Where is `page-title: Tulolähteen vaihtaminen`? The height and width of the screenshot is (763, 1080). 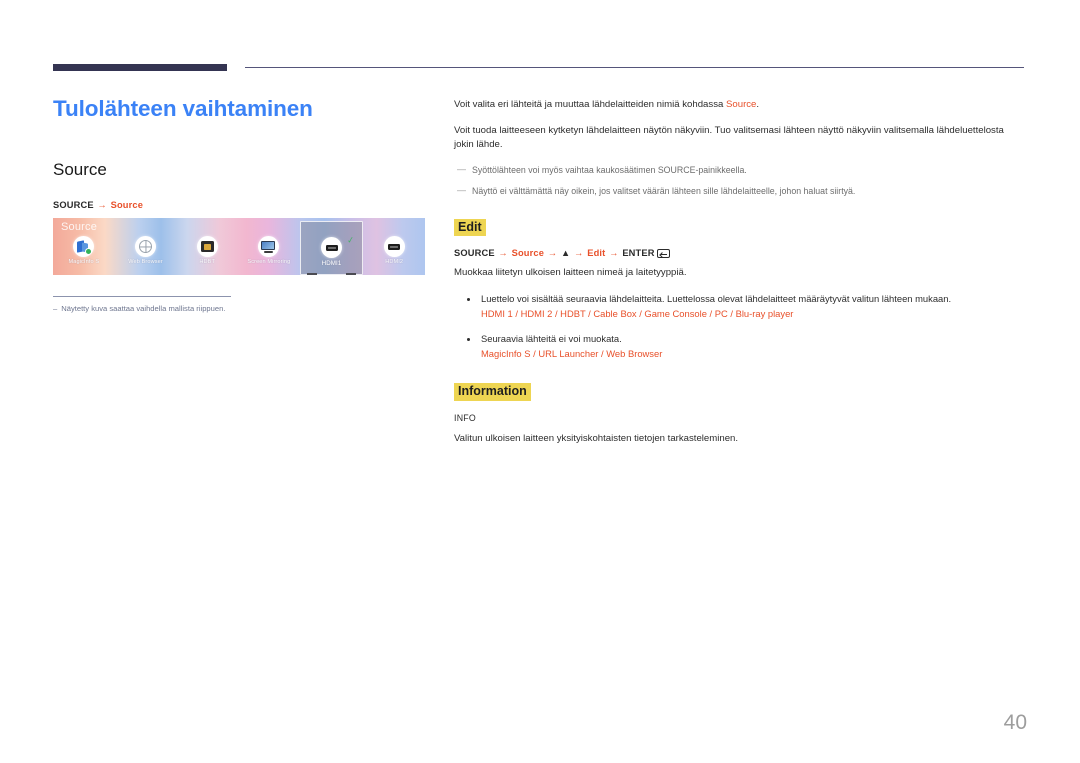 page-title: Tulolähteen vaihtaminen is located at coordinates (183, 108).